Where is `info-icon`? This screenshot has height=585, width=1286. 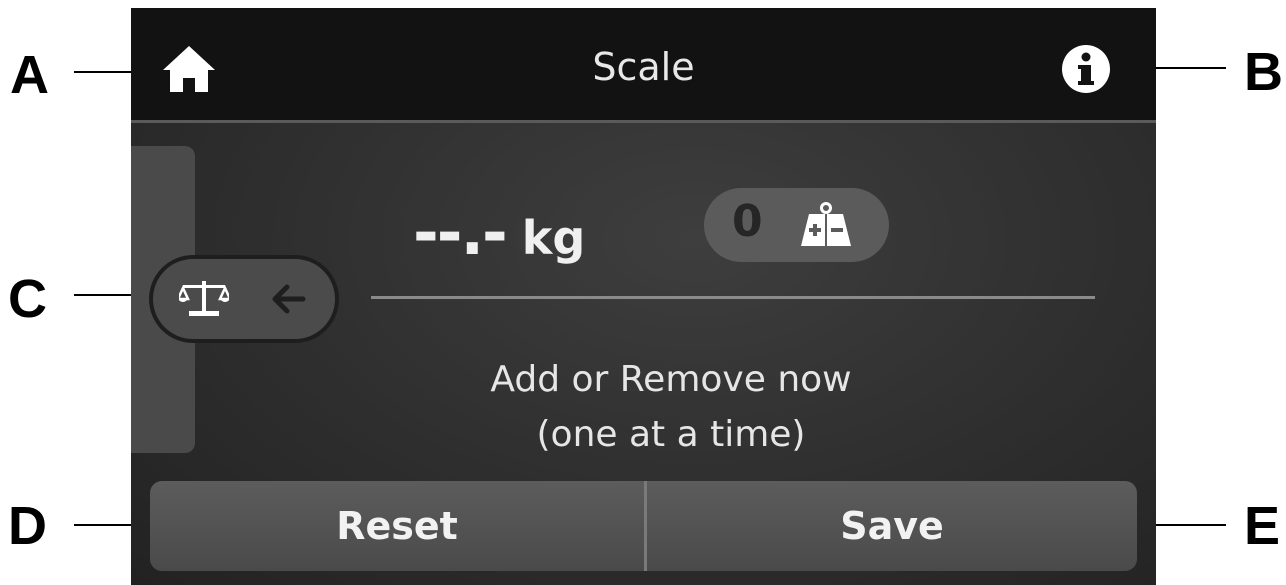 info-icon is located at coordinates (1086, 69).